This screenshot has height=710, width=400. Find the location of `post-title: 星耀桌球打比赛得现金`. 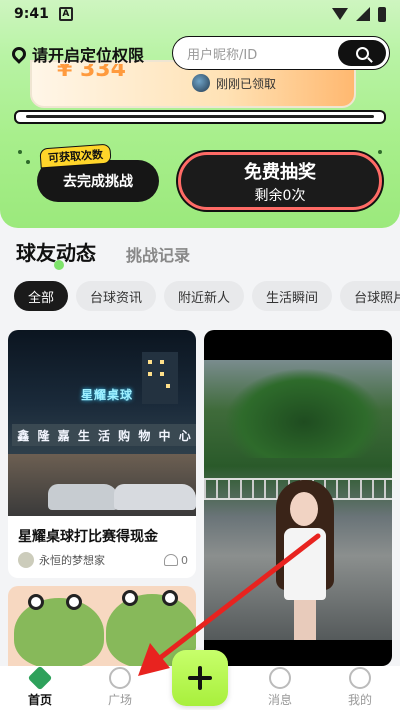

post-title: 星耀桌球打比赛得现金 is located at coordinates (88, 537).